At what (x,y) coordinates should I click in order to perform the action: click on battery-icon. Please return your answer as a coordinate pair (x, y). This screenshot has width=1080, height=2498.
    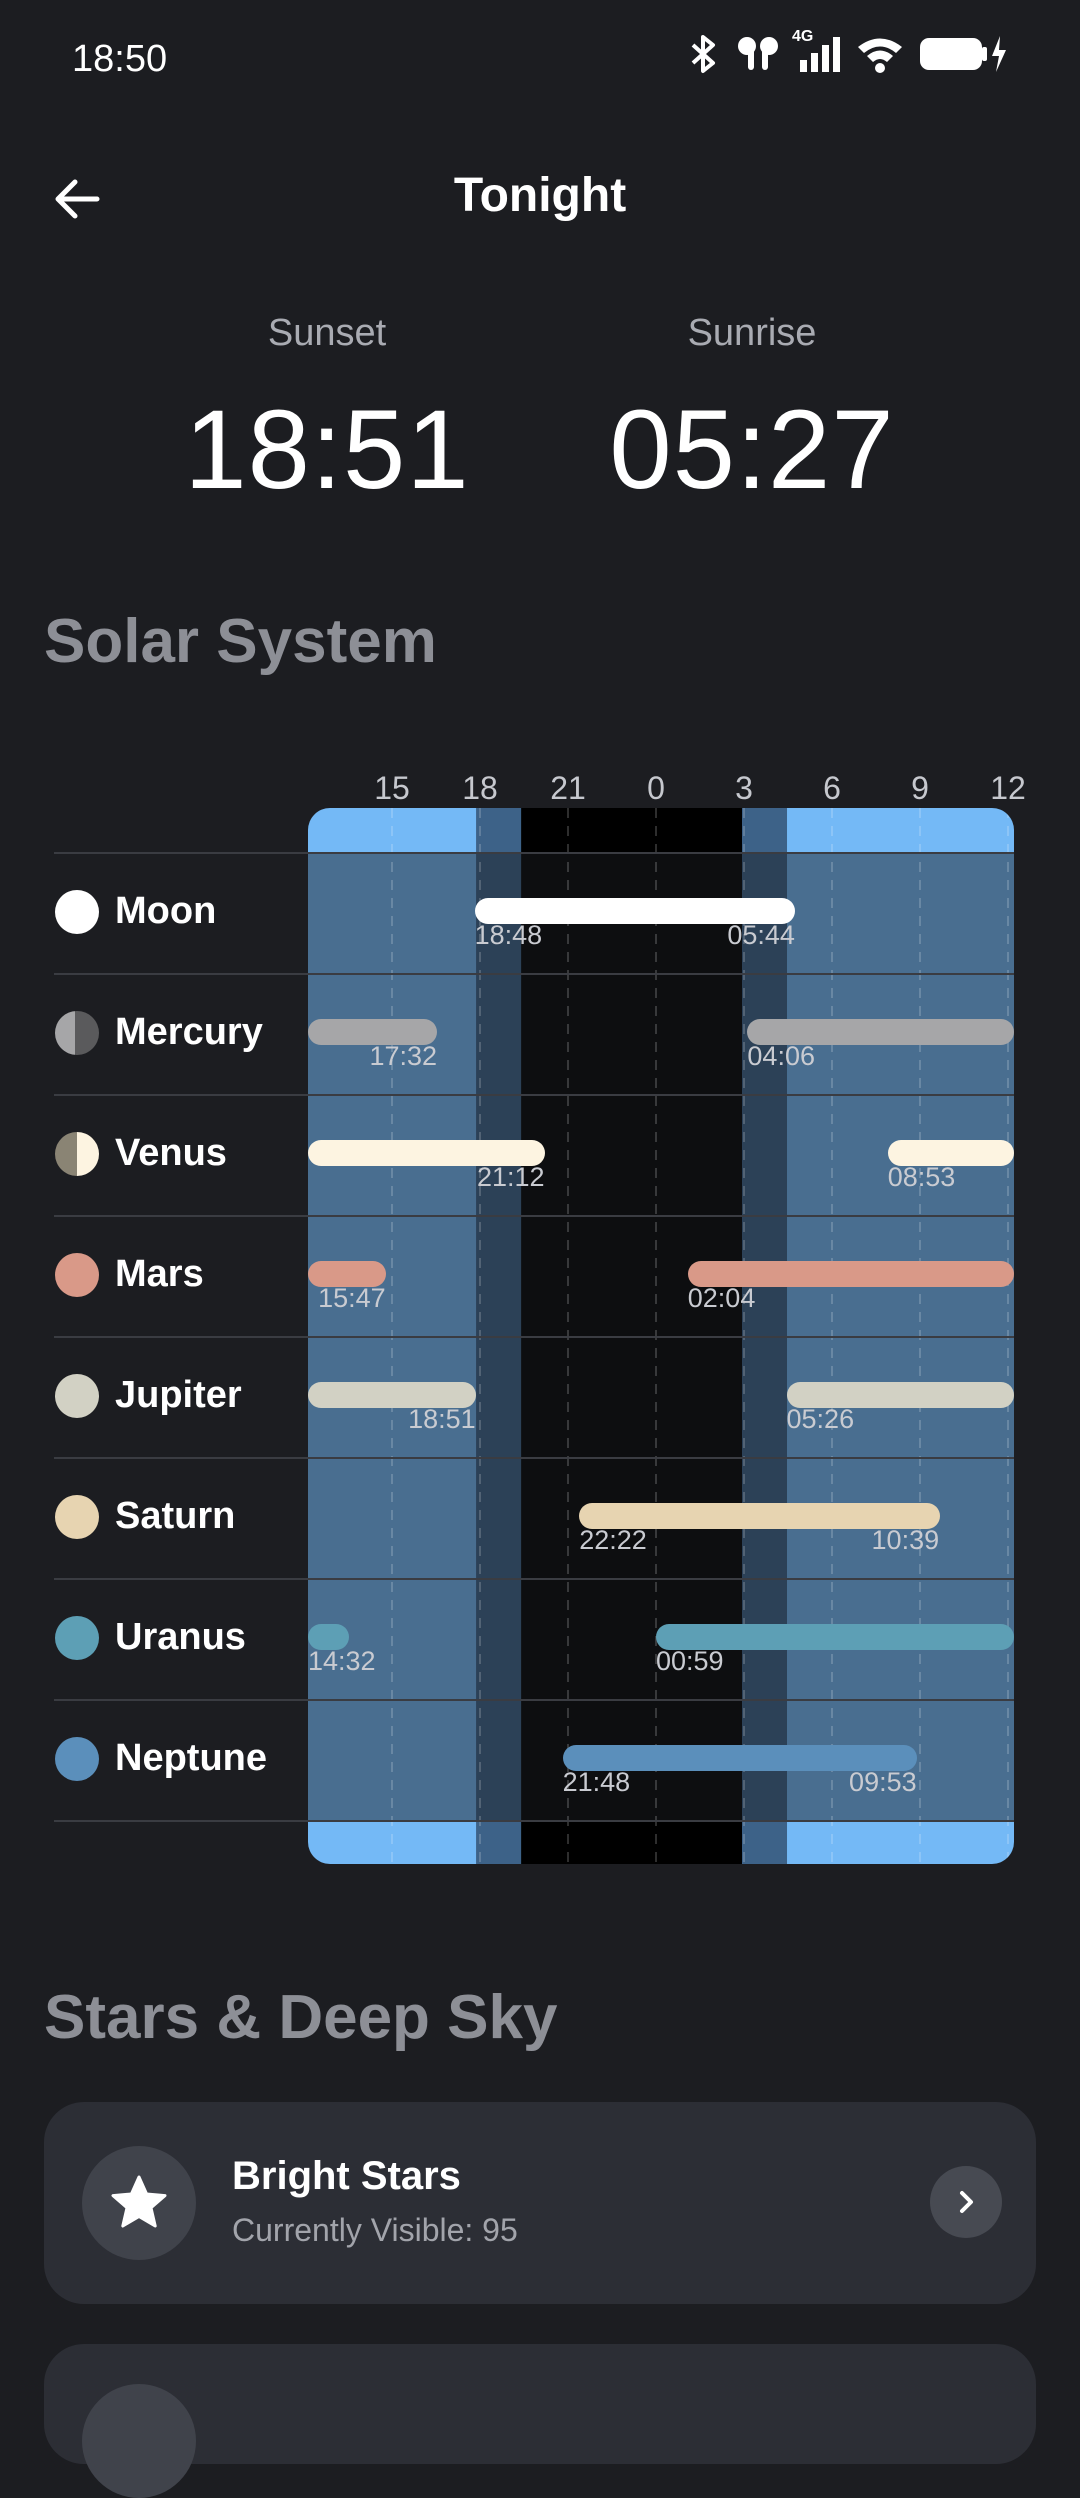
    Looking at the image, I should click on (963, 54).